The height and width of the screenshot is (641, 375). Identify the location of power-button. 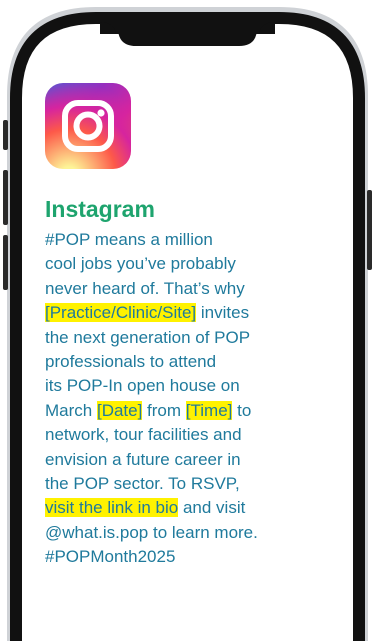
(369, 230).